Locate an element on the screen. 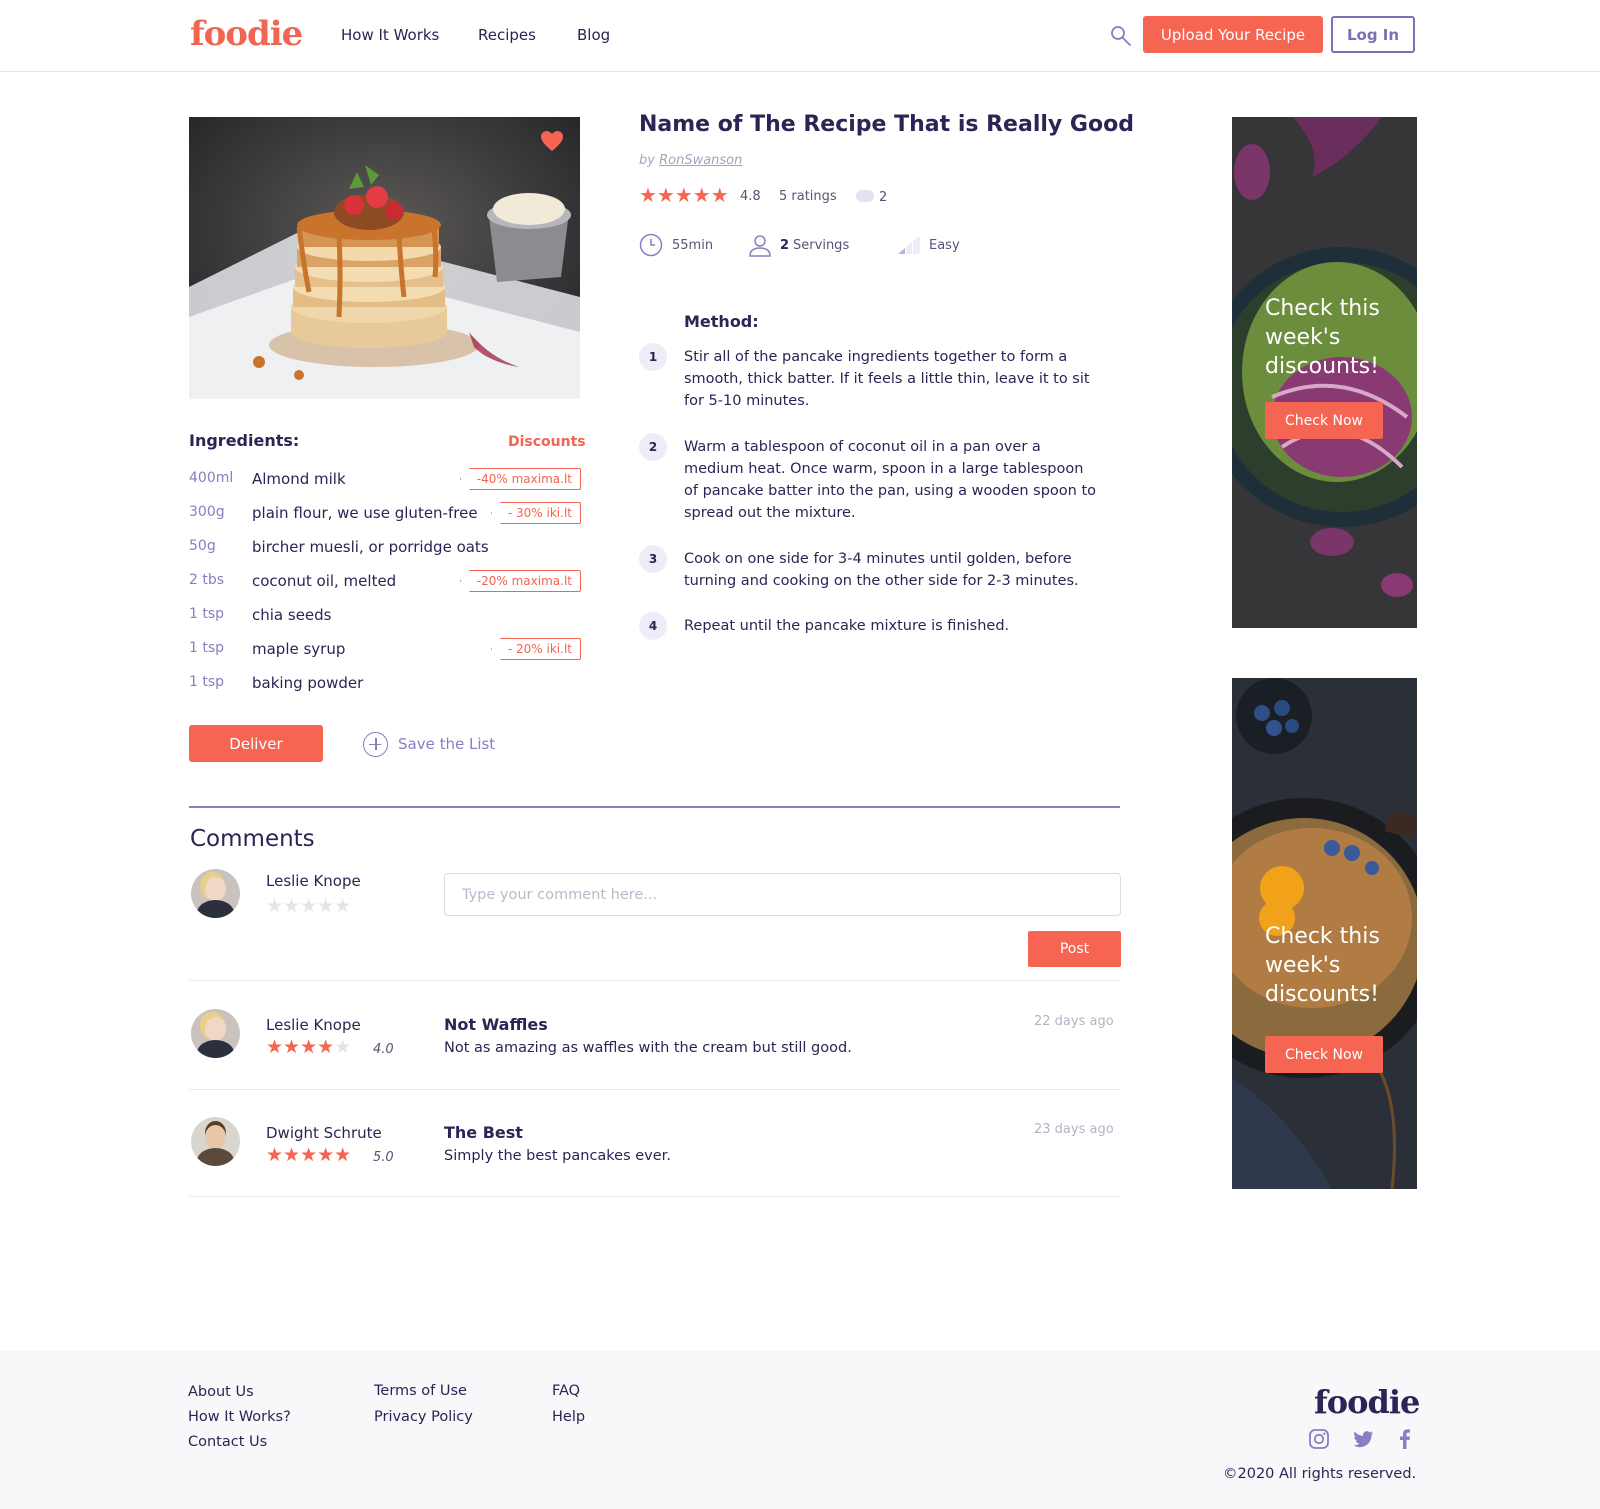 The width and height of the screenshot is (1600, 1509). nav-blog: Blog is located at coordinates (593, 35).